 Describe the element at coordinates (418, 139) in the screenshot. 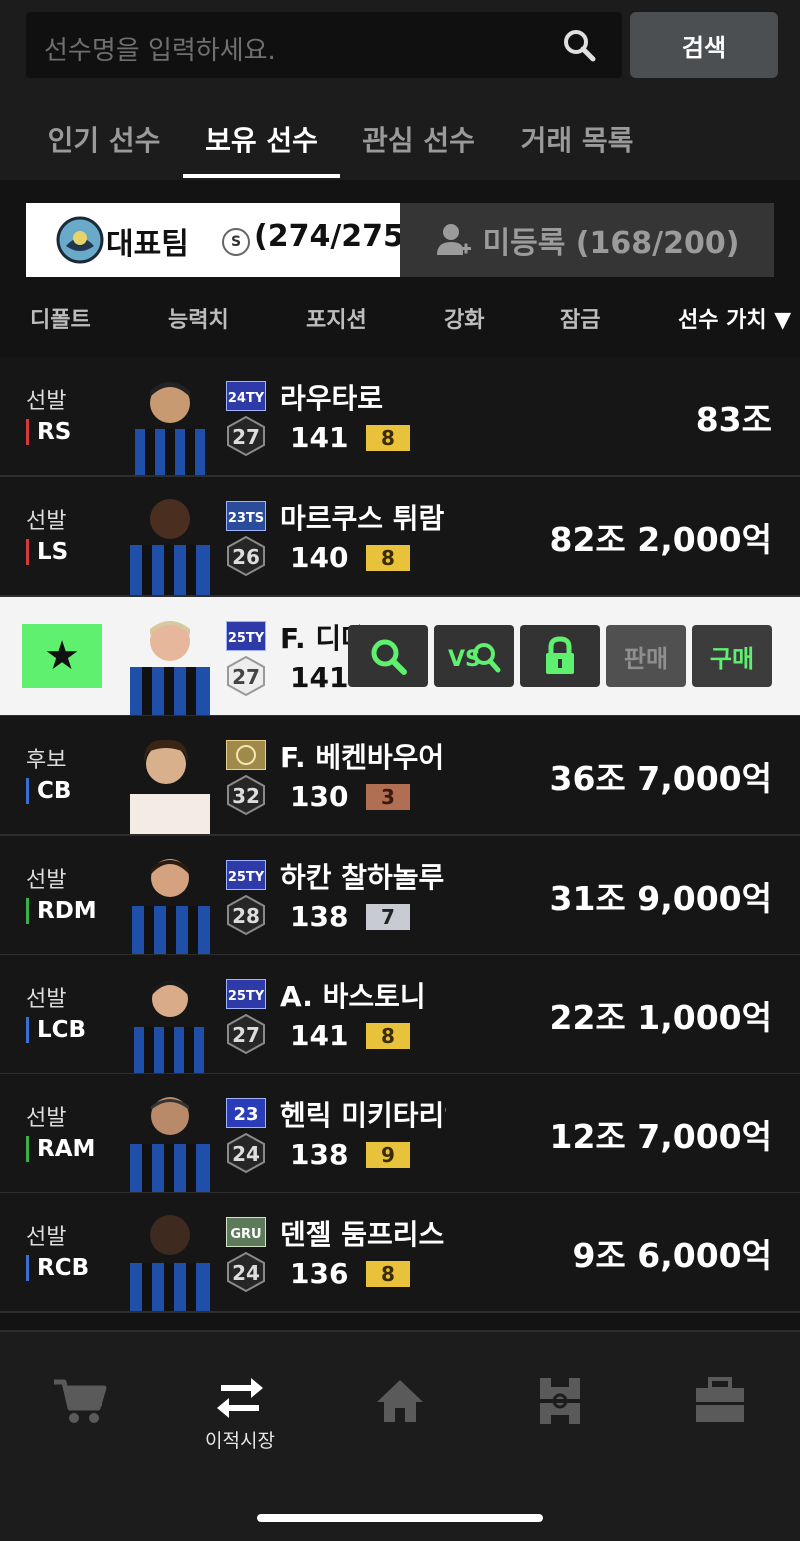

I see `tab-watchlist-players: 관심 선수` at that location.